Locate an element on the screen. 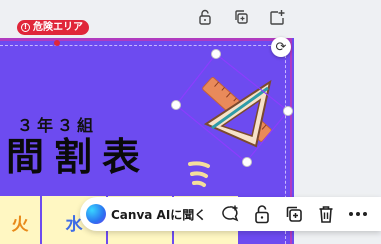 The image size is (381, 244). ask-canva-ai-label: Canva AIに聞く is located at coordinates (159, 214).